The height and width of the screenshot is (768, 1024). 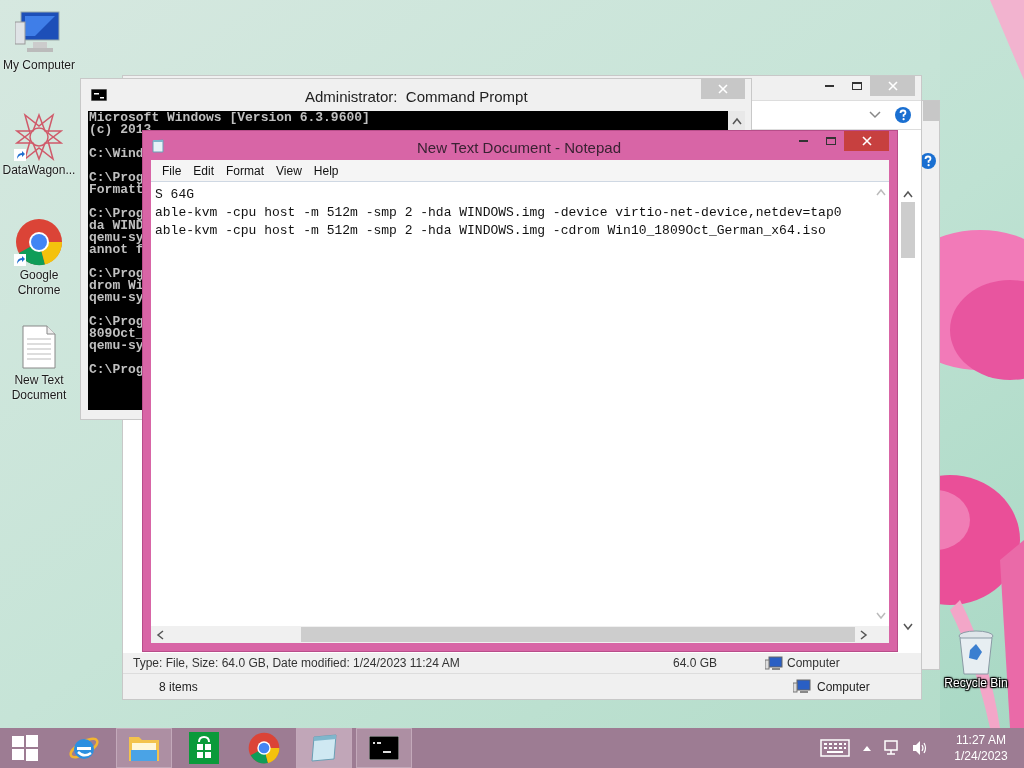 What do you see at coordinates (696, 663) in the screenshot?
I see `size-text: 64.0 GB` at bounding box center [696, 663].